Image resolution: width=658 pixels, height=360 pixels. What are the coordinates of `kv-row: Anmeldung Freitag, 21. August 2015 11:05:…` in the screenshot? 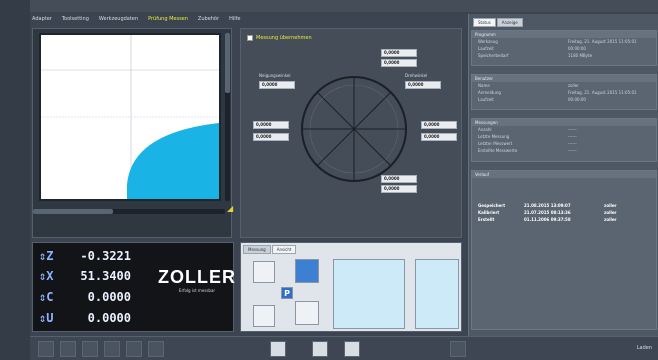 It's located at (557, 92).